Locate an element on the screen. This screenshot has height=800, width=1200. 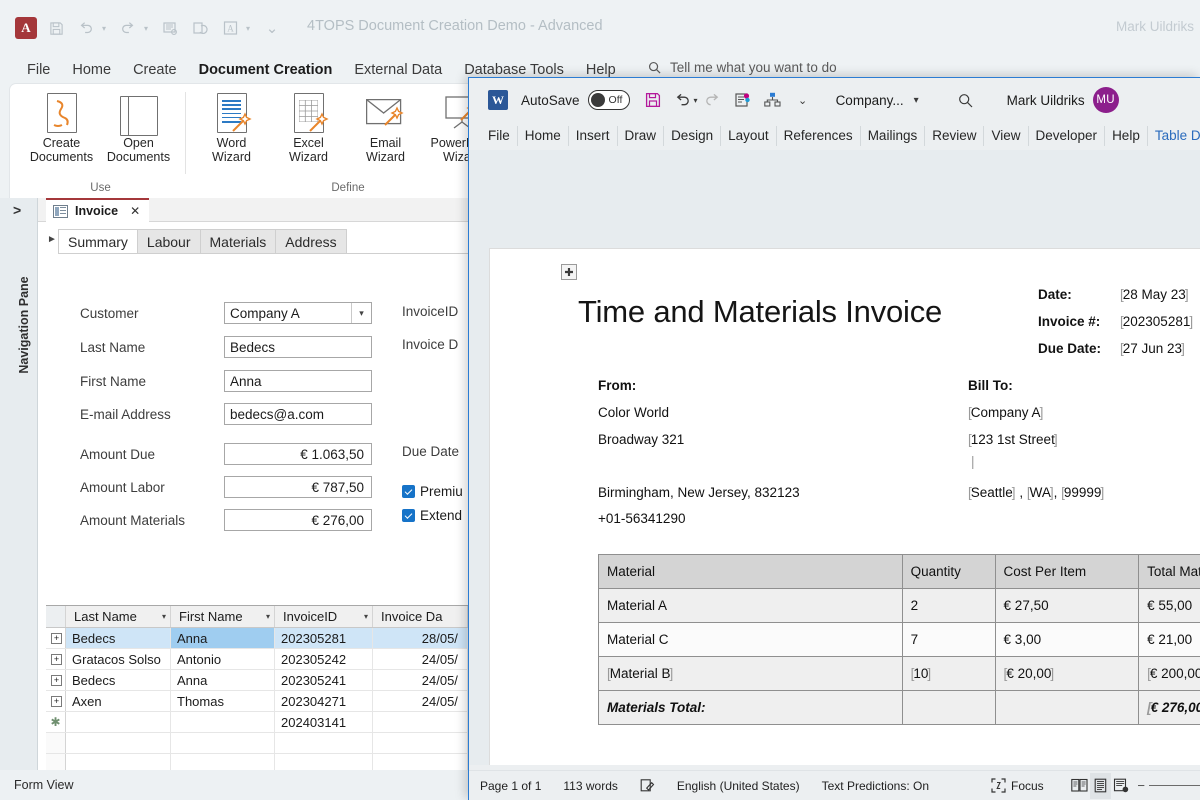
print-preview-icon is located at coordinates (170, 28).